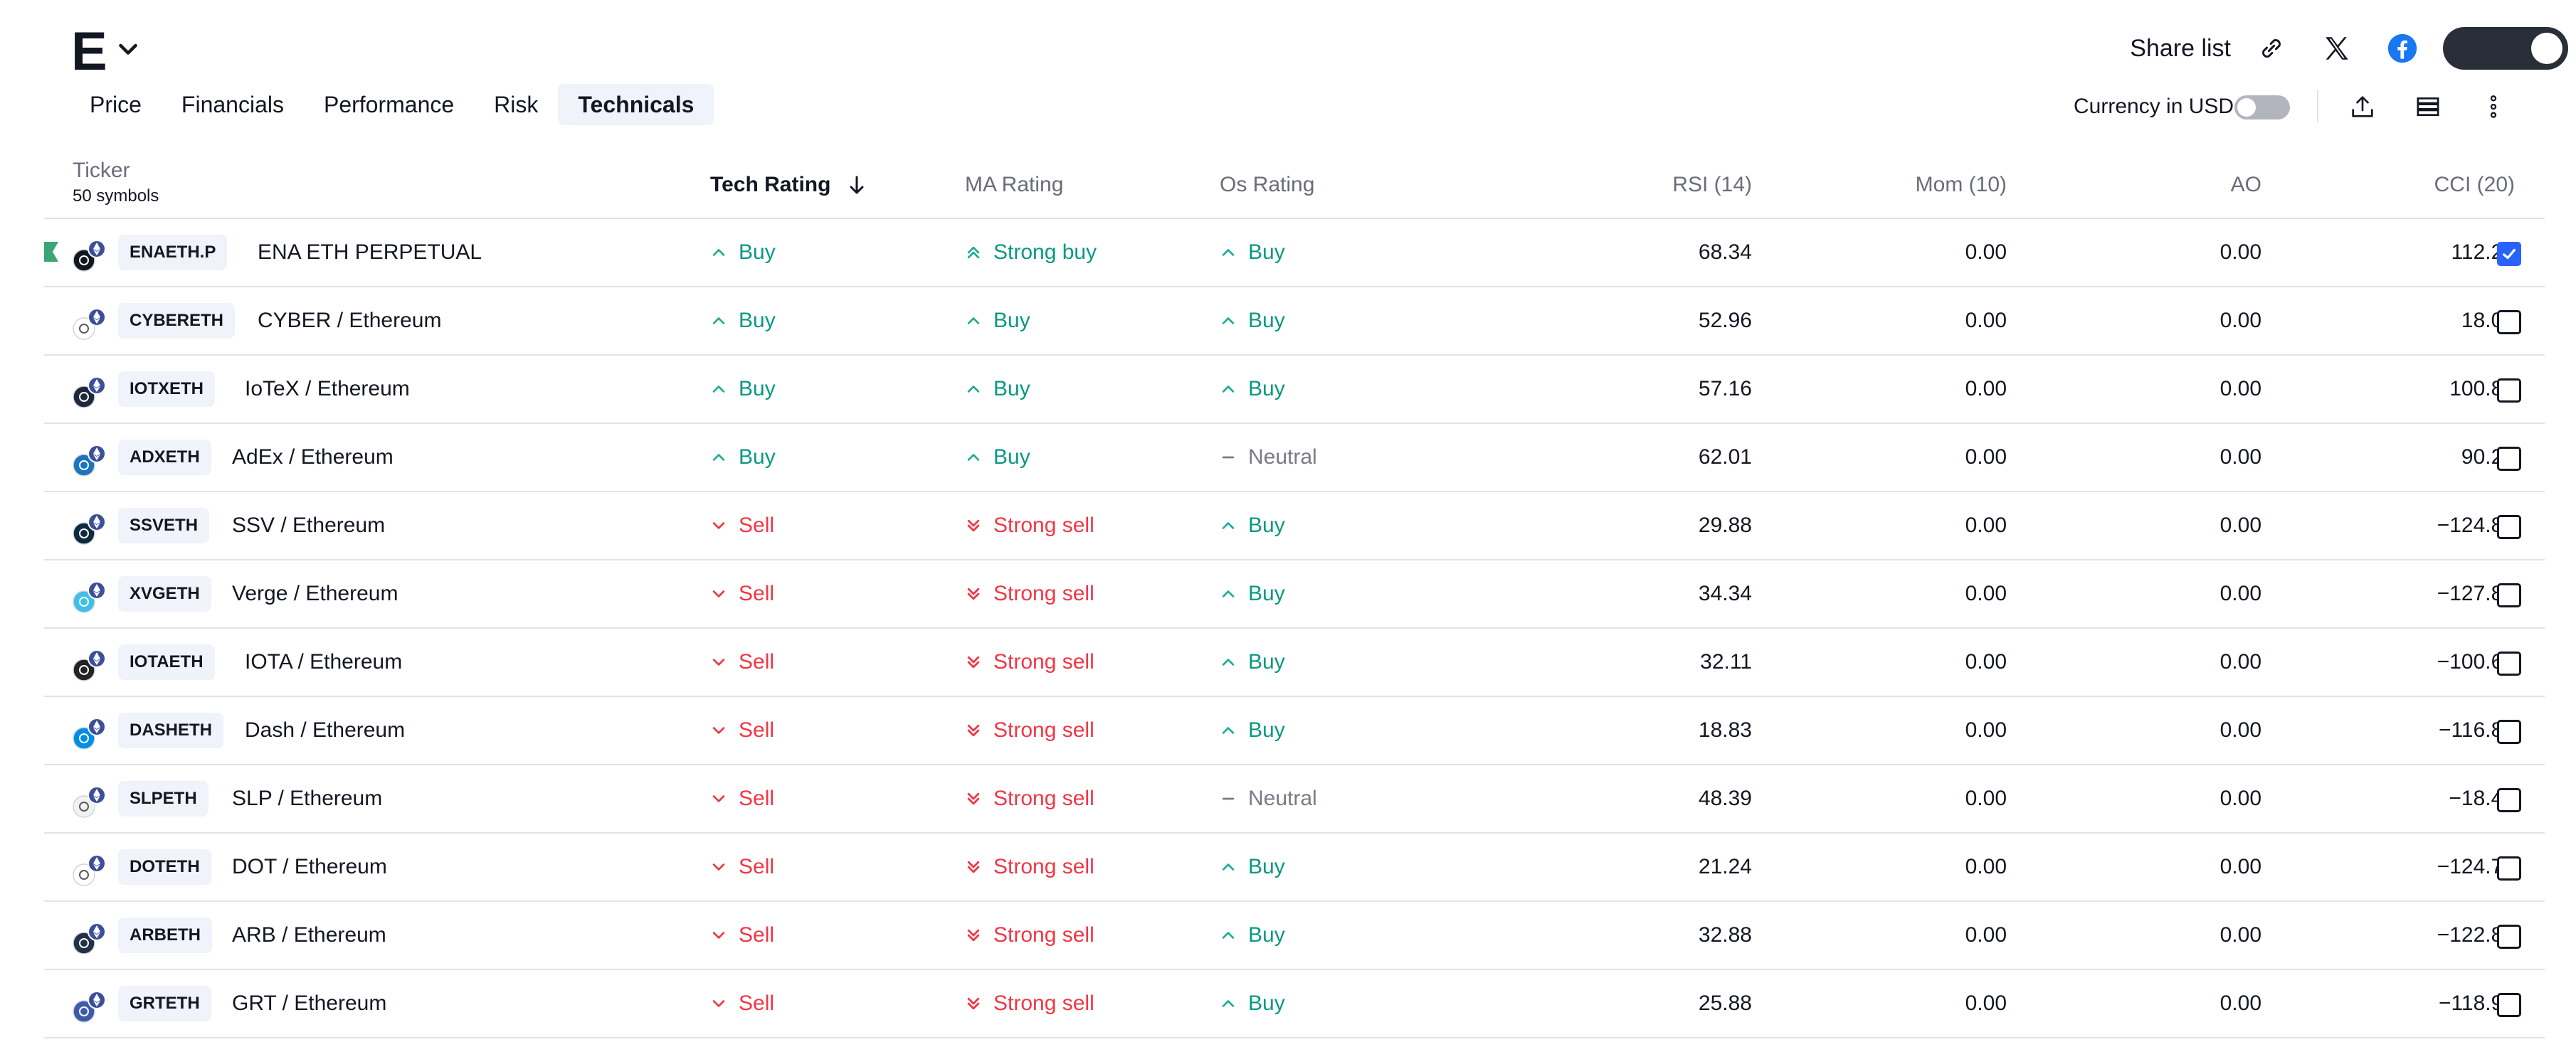  Describe the element at coordinates (2337, 48) in the screenshot. I see `x-icon` at that location.